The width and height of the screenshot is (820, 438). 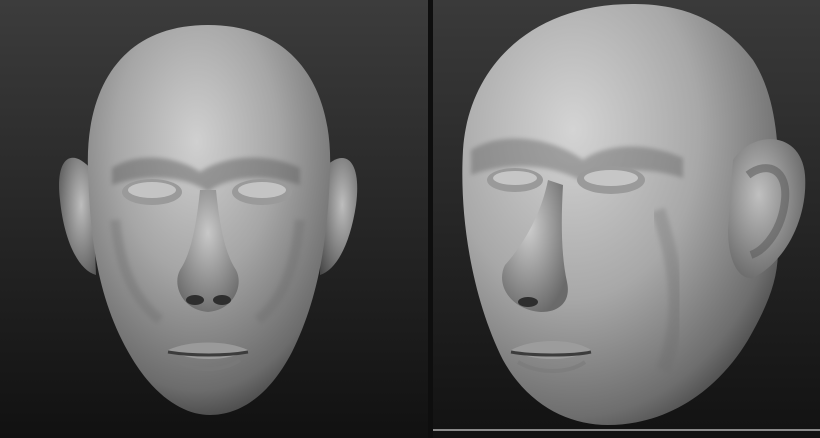 I want to click on viewport-baseline, so click(x=626, y=430).